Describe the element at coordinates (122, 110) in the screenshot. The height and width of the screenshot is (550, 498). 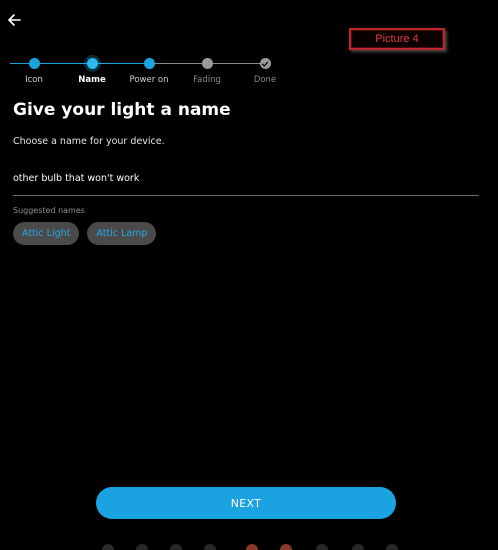
I see `page-title: Give your light a name` at that location.